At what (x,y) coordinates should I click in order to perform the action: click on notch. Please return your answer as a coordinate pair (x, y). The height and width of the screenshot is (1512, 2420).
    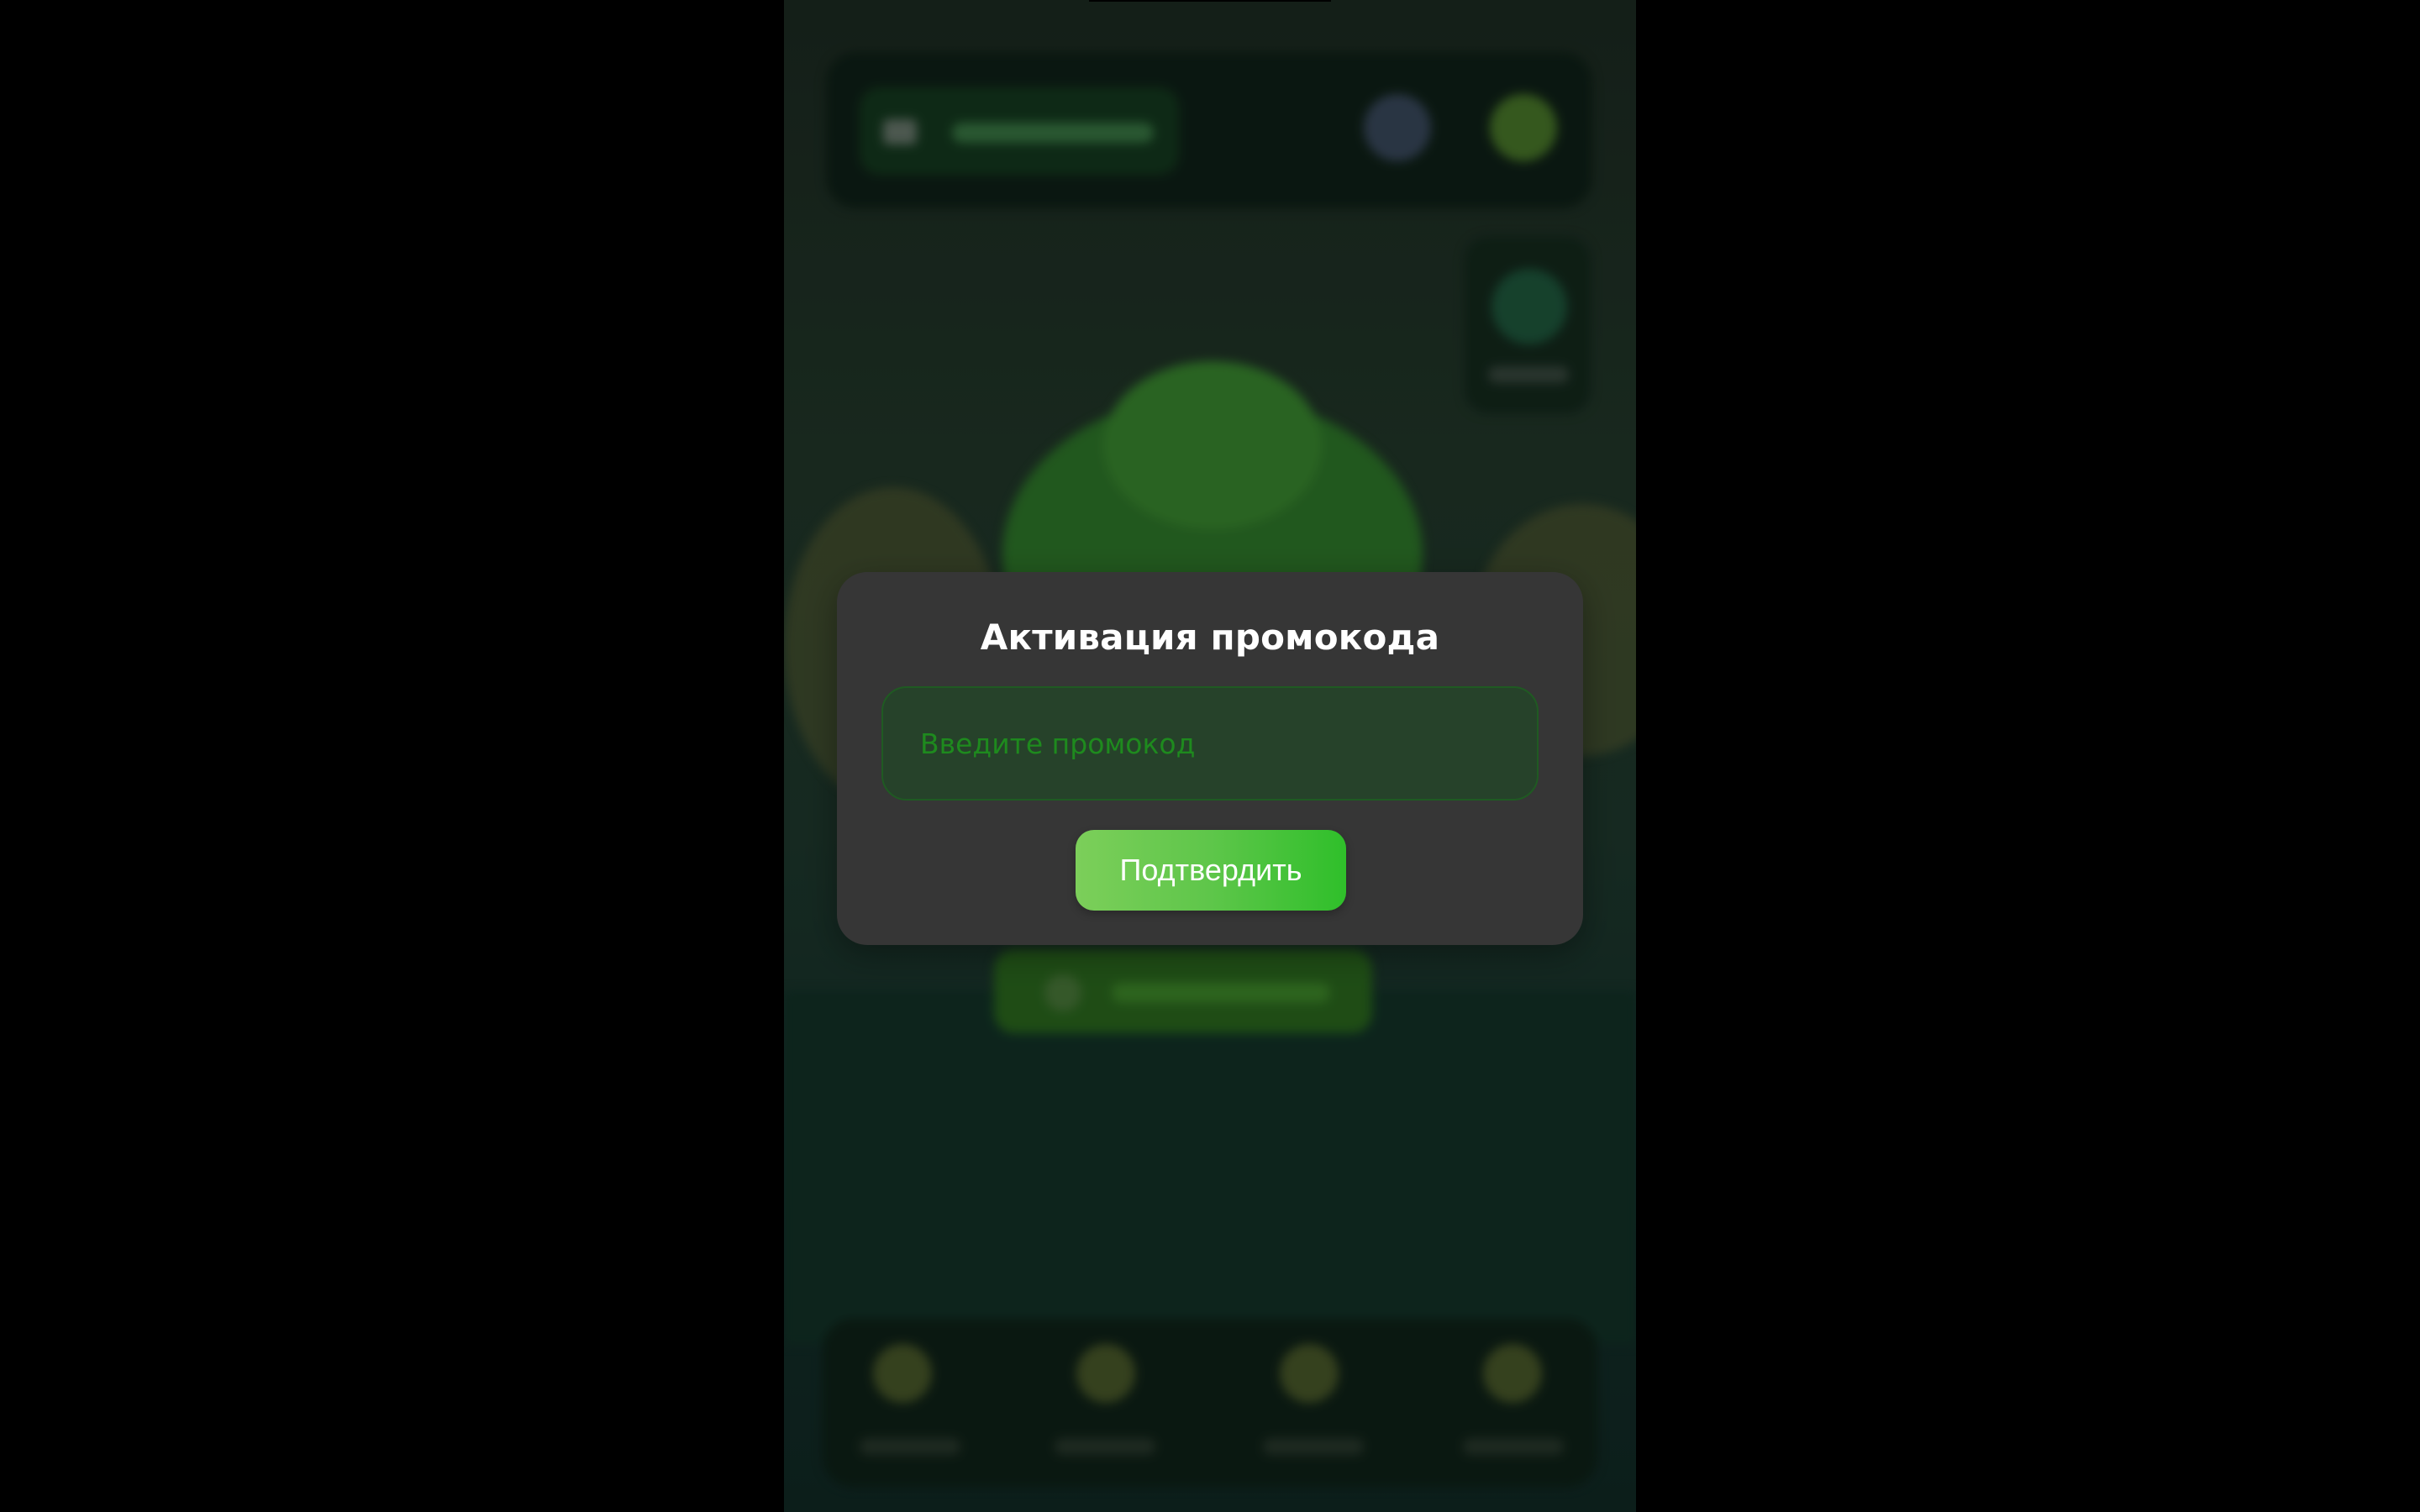
    Looking at the image, I should click on (1210, 1).